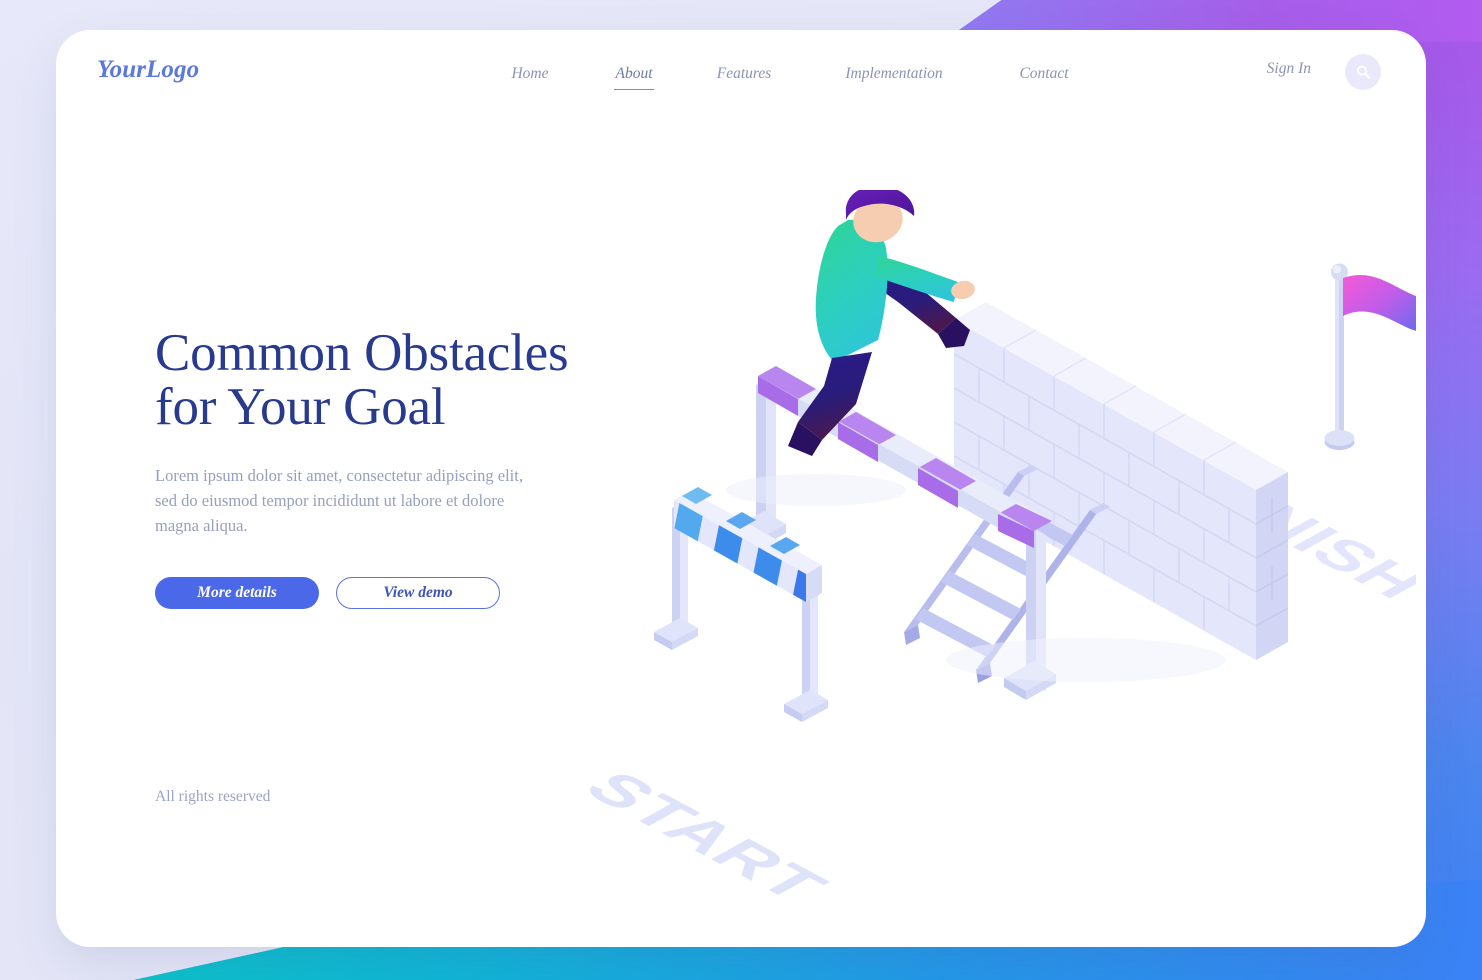 The height and width of the screenshot is (980, 1482). I want to click on search-icon, so click(1363, 72).